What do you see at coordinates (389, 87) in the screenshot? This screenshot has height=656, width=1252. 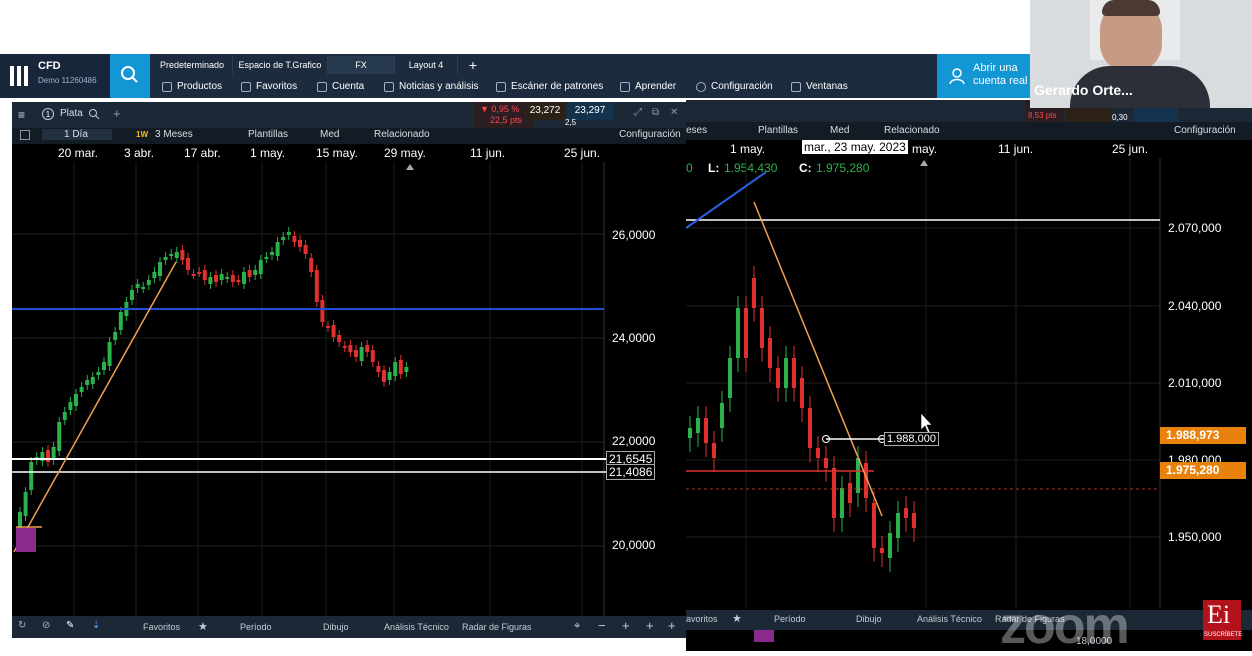 I see `news-icon` at bounding box center [389, 87].